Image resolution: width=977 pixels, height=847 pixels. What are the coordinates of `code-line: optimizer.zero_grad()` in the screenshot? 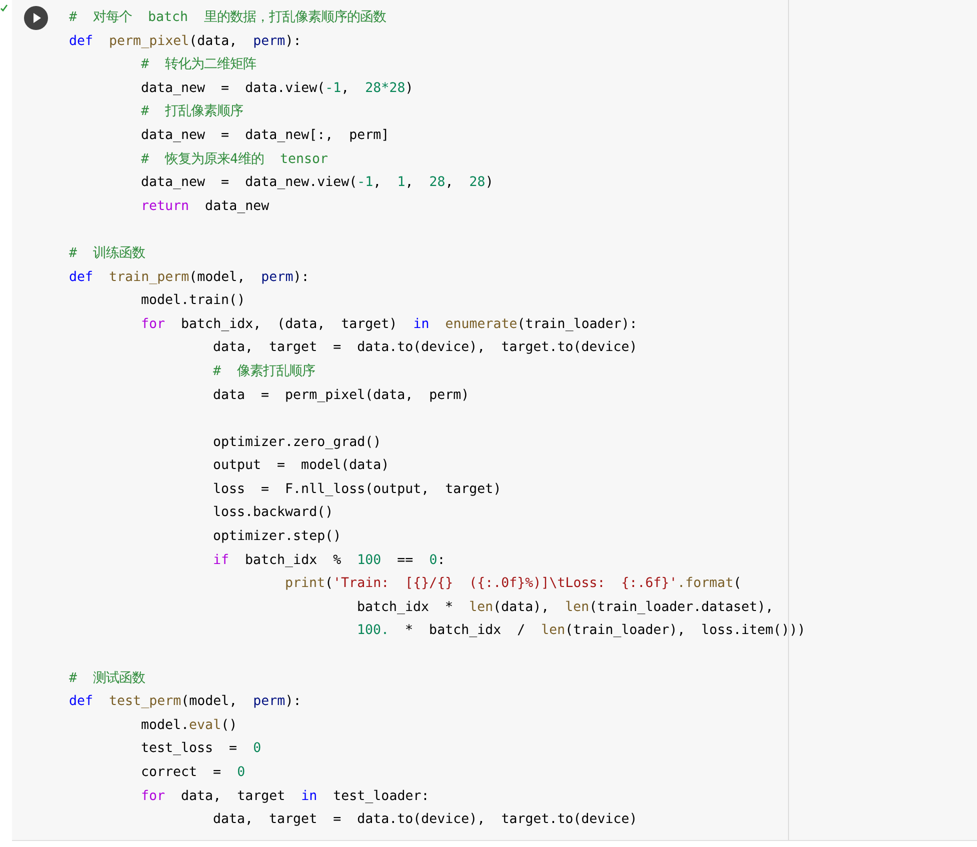 It's located at (297, 443).